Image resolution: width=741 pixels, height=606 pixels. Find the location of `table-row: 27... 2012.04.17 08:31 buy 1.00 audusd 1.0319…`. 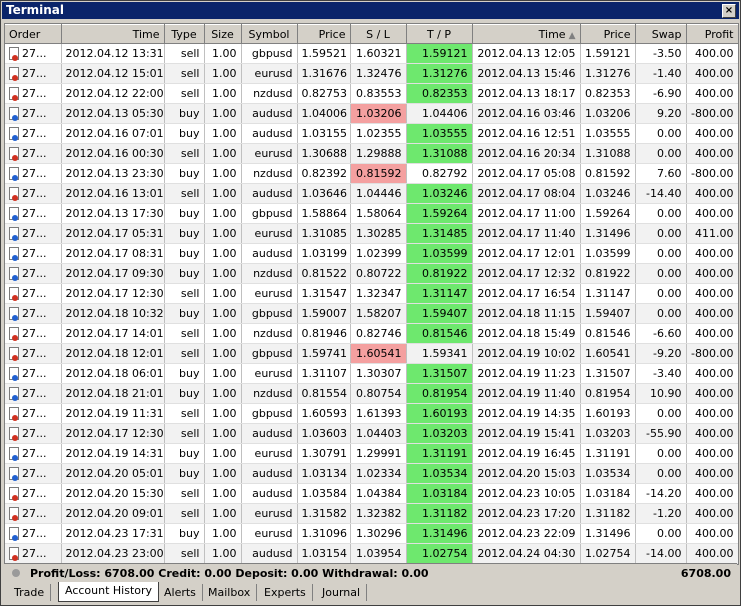

table-row: 27... 2012.04.17 08:31 buy 1.00 audusd 1.0319… is located at coordinates (371, 253).